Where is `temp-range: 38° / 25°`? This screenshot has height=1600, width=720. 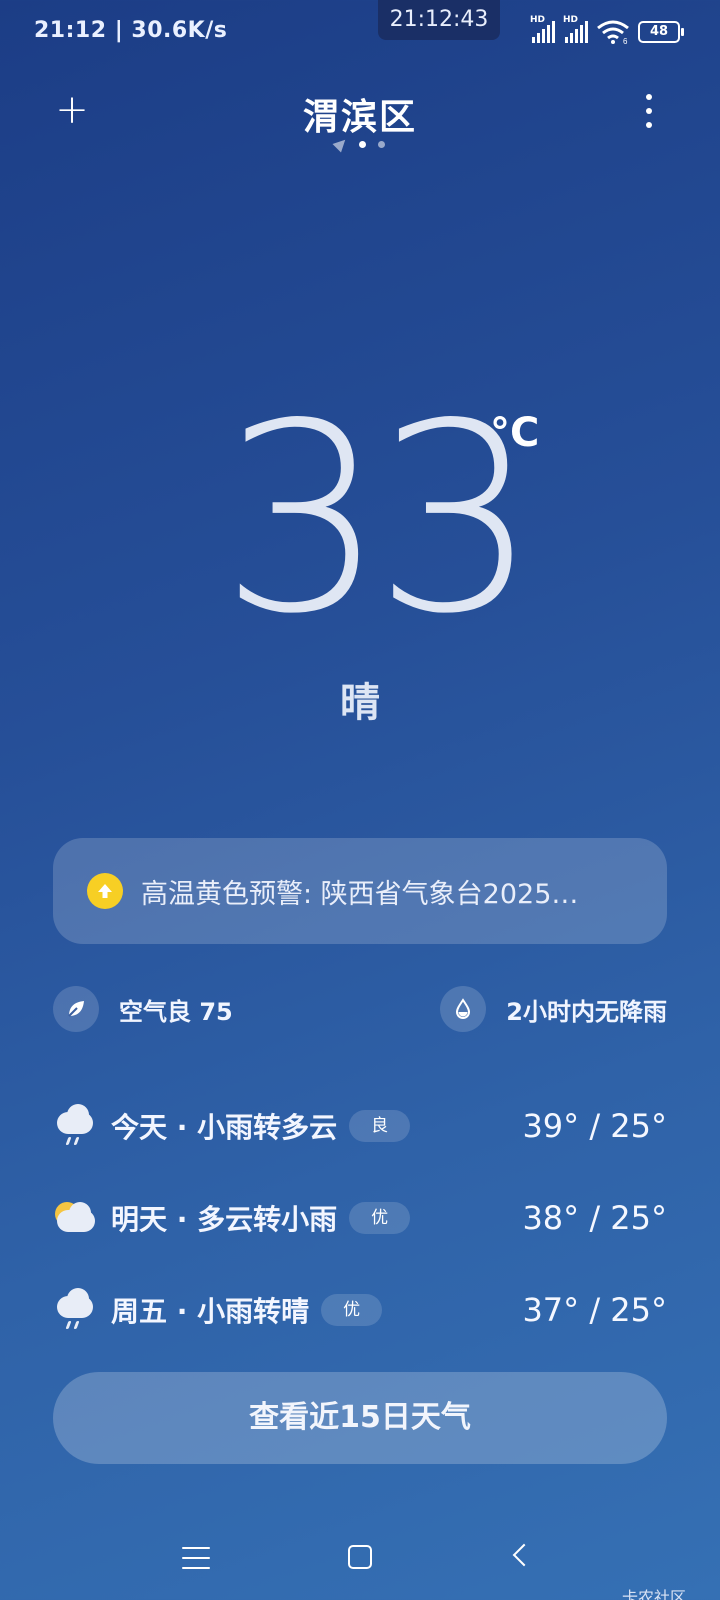 temp-range: 38° / 25° is located at coordinates (594, 1218).